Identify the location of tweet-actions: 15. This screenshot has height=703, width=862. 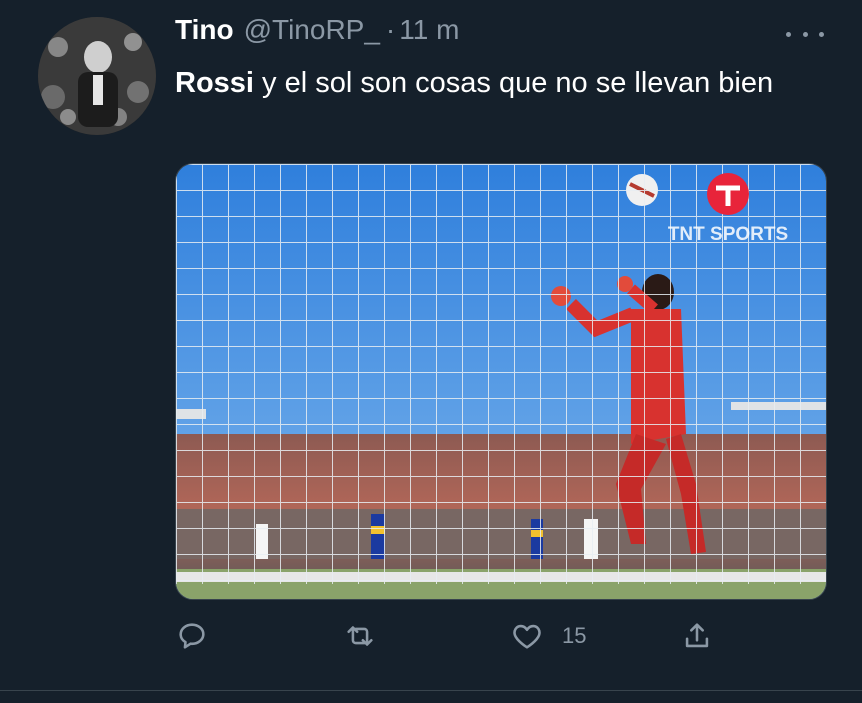
(455, 636).